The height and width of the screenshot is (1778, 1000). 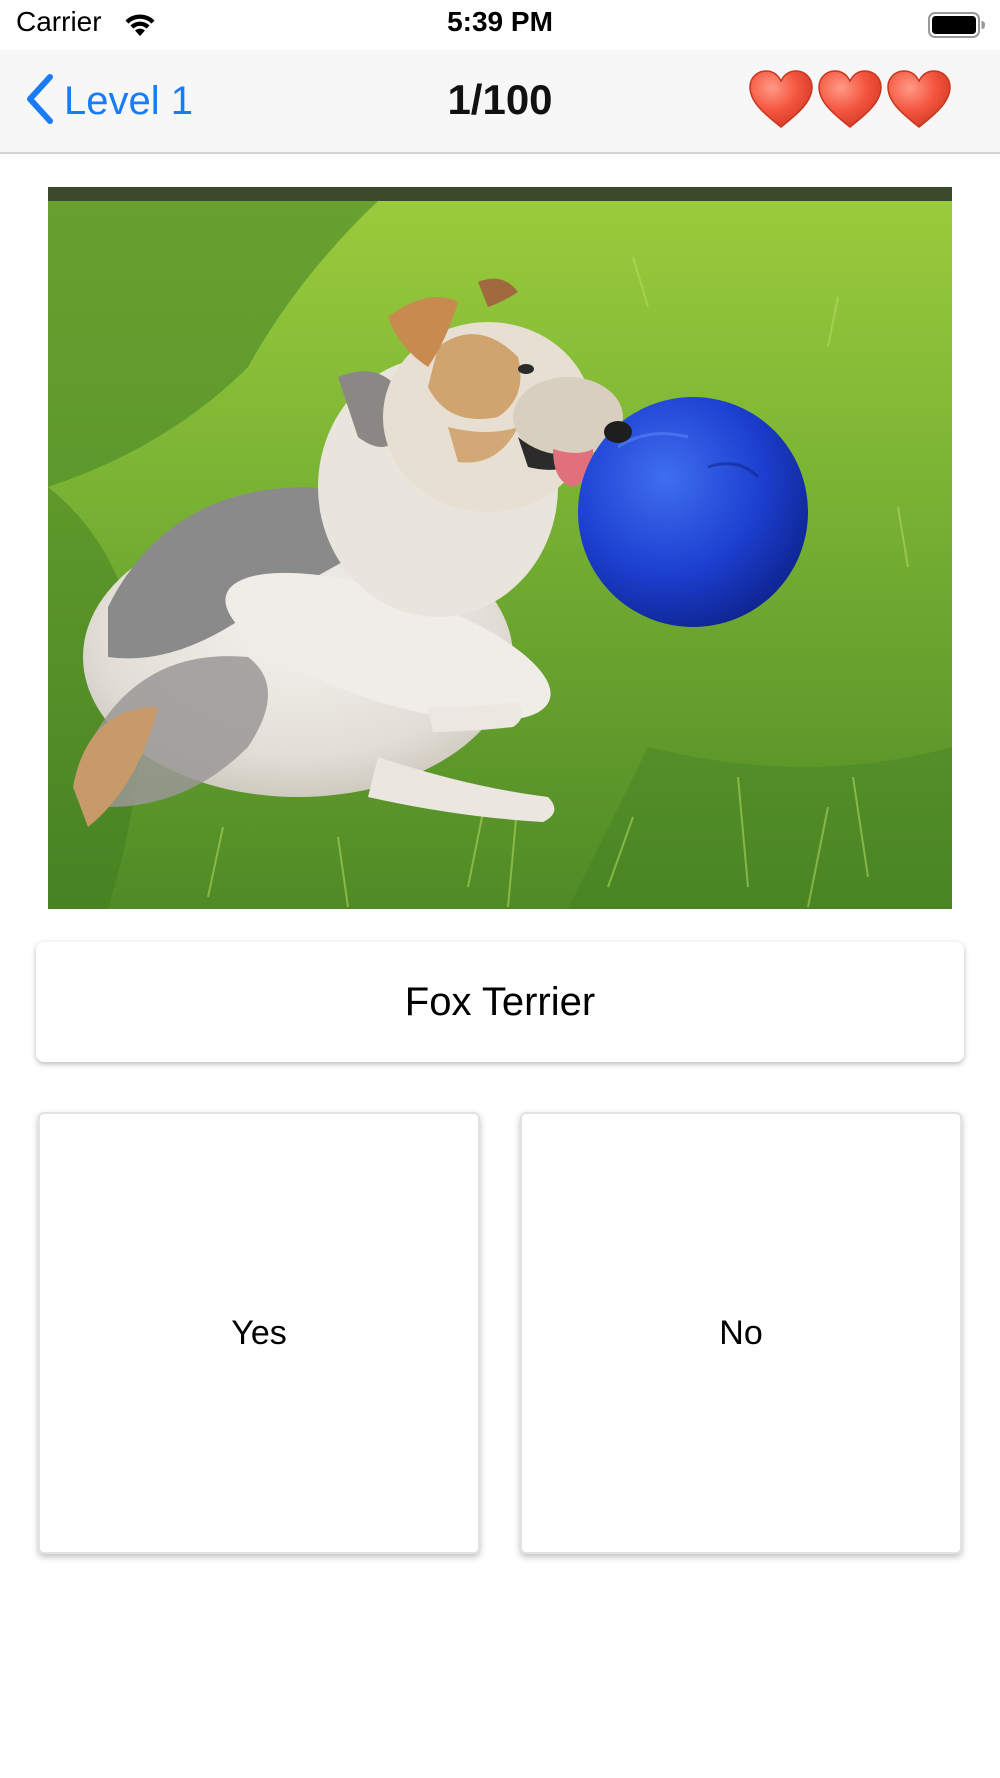 I want to click on navigation-bar: Level 1 1/100, so click(x=500, y=102).